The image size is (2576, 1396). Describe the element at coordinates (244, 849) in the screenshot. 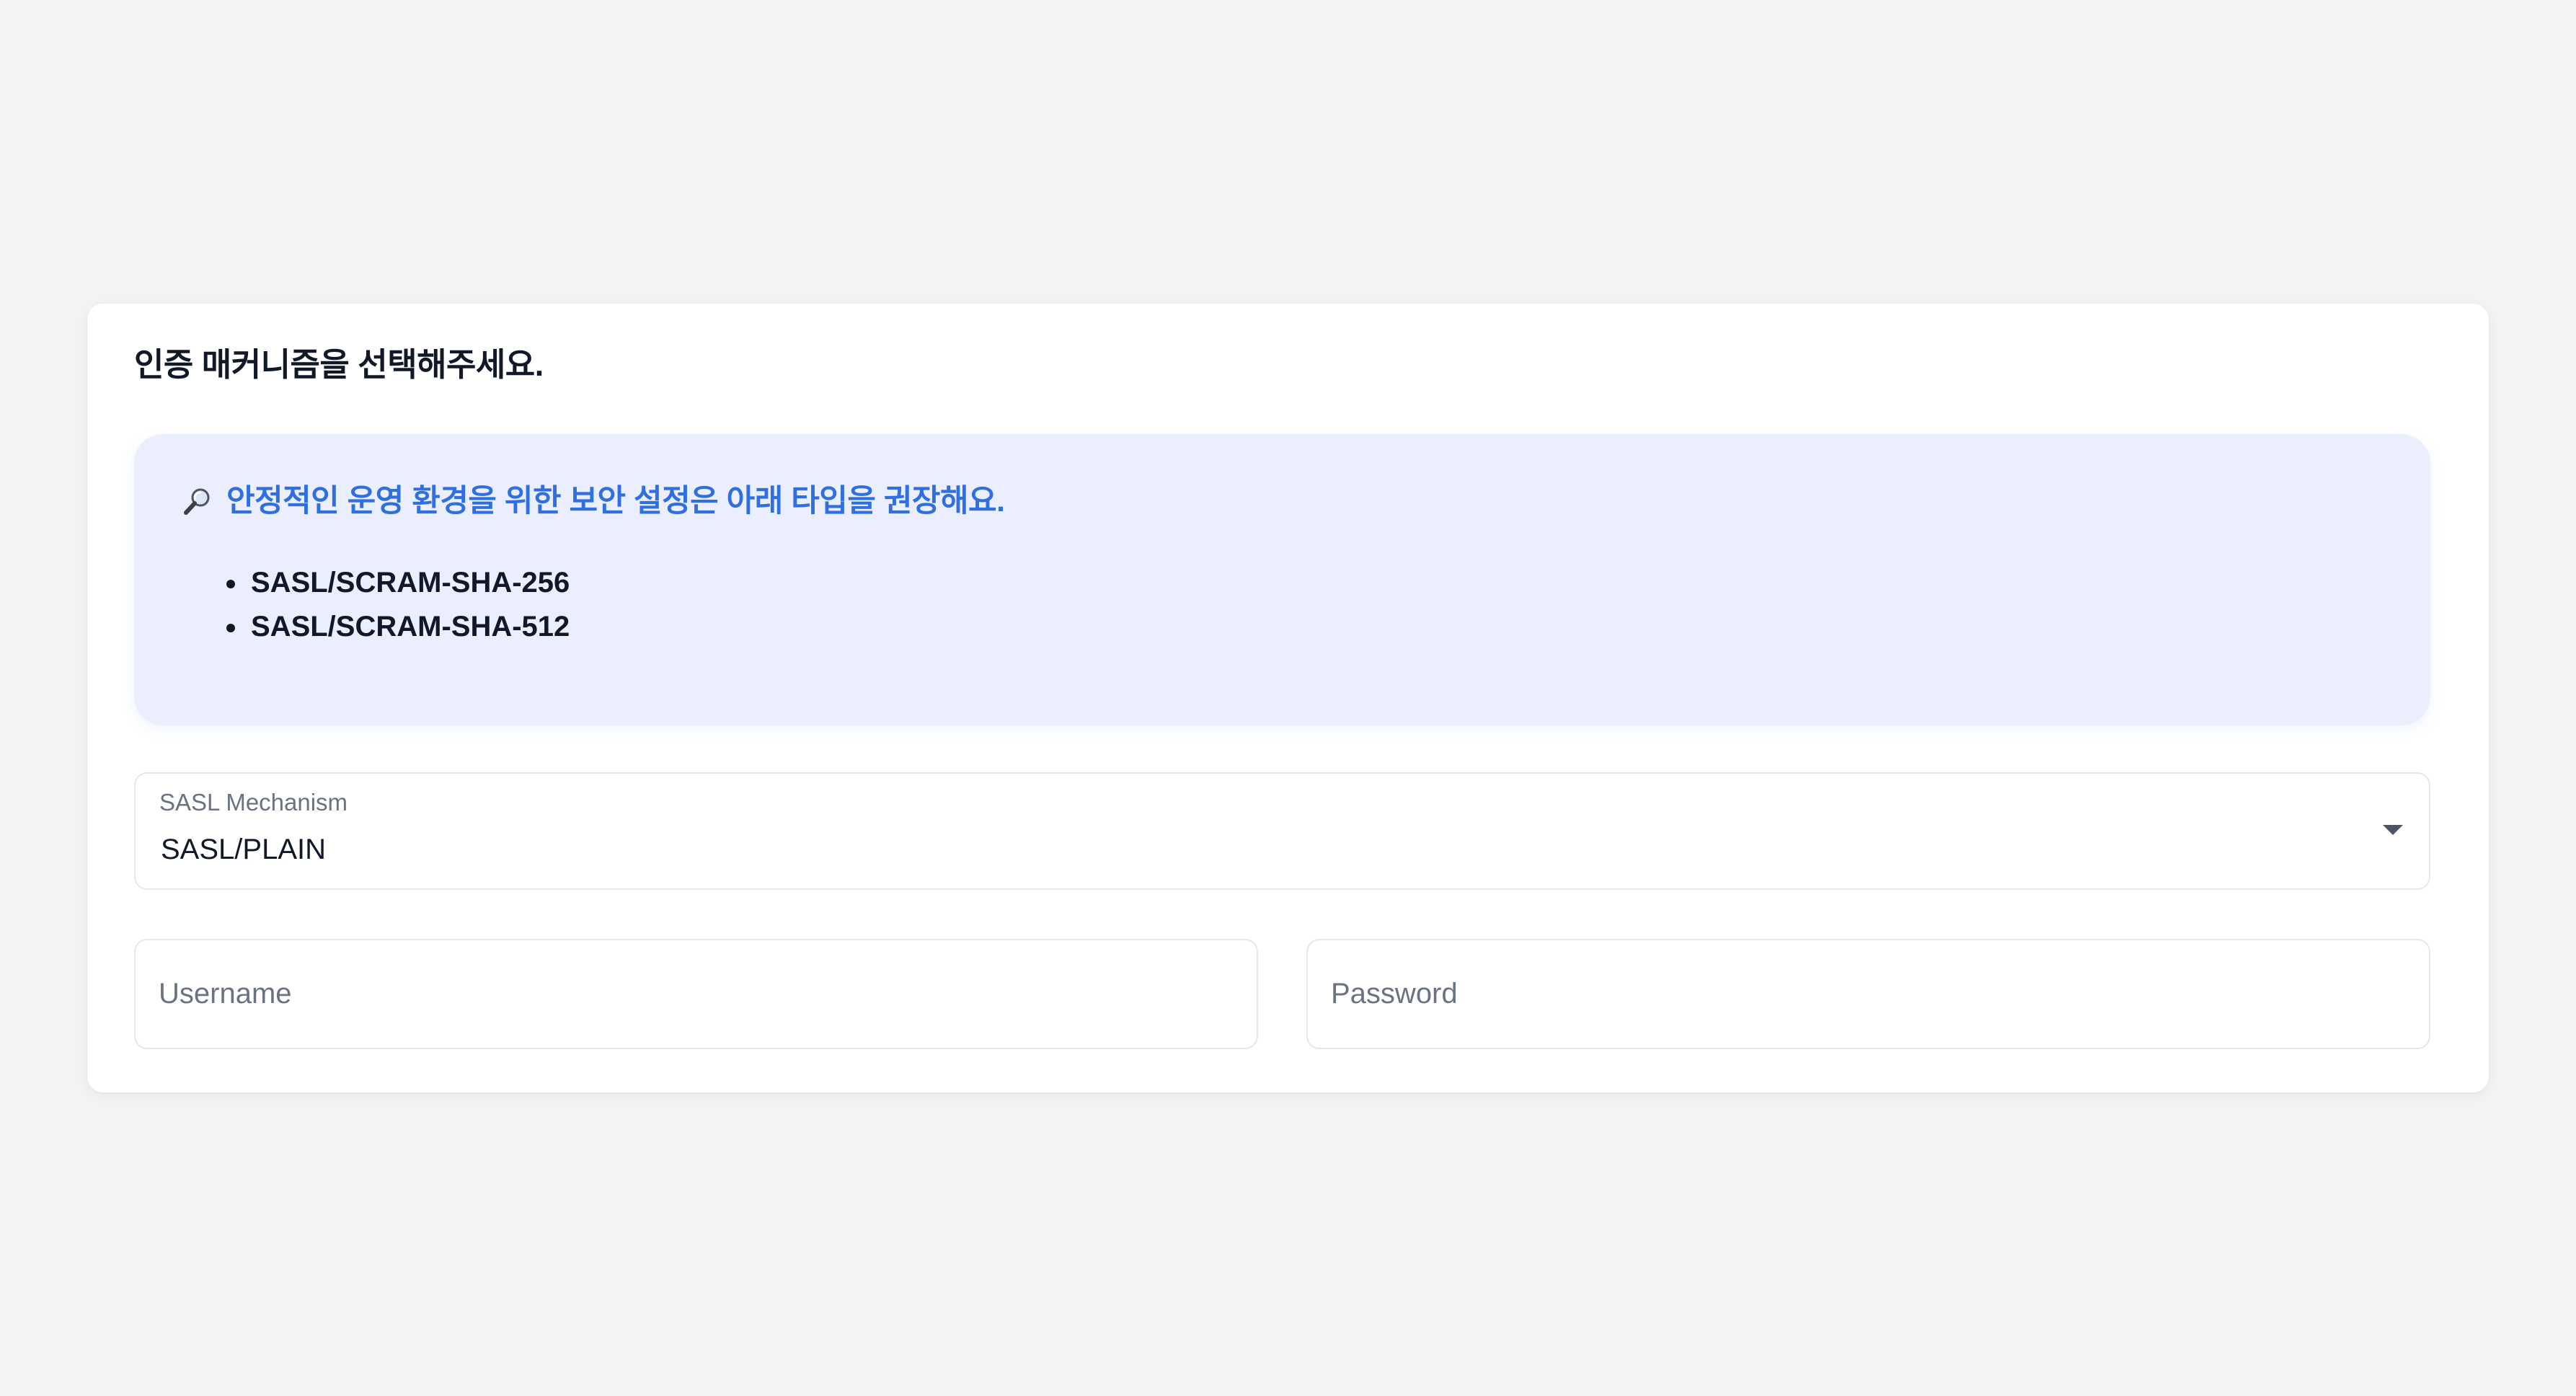

I see `sasl-mechanism-value: SASL/PLAIN` at that location.